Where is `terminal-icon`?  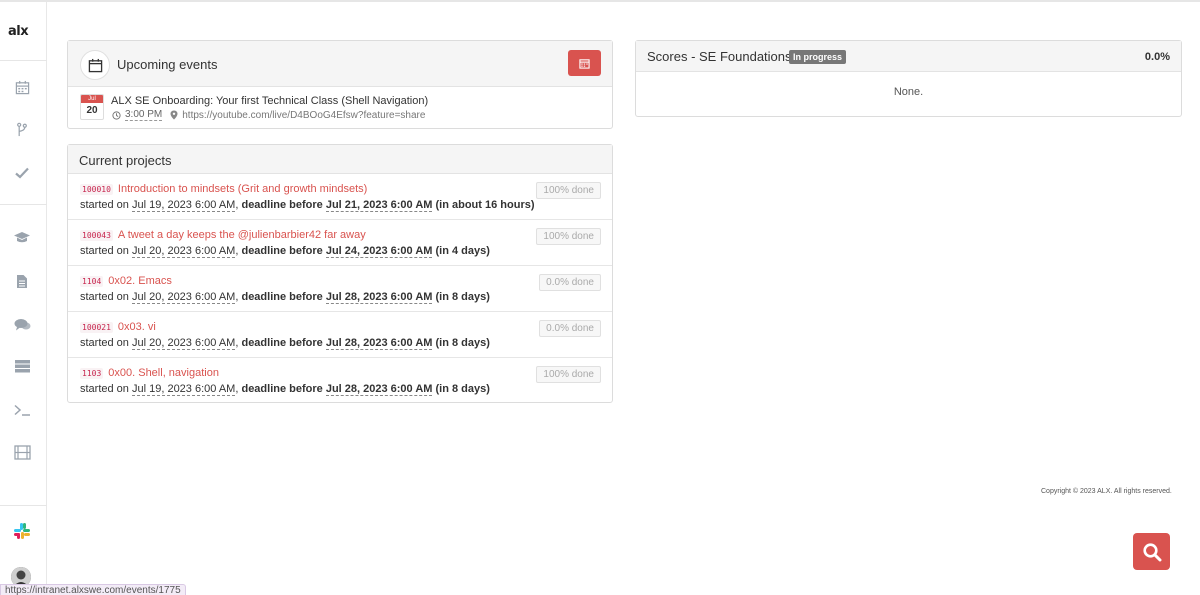
terminal-icon is located at coordinates (22, 410).